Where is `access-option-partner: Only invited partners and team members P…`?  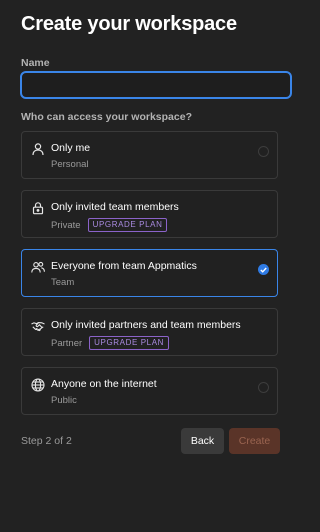
access-option-partner: Only invited partners and team members P… is located at coordinates (149, 332).